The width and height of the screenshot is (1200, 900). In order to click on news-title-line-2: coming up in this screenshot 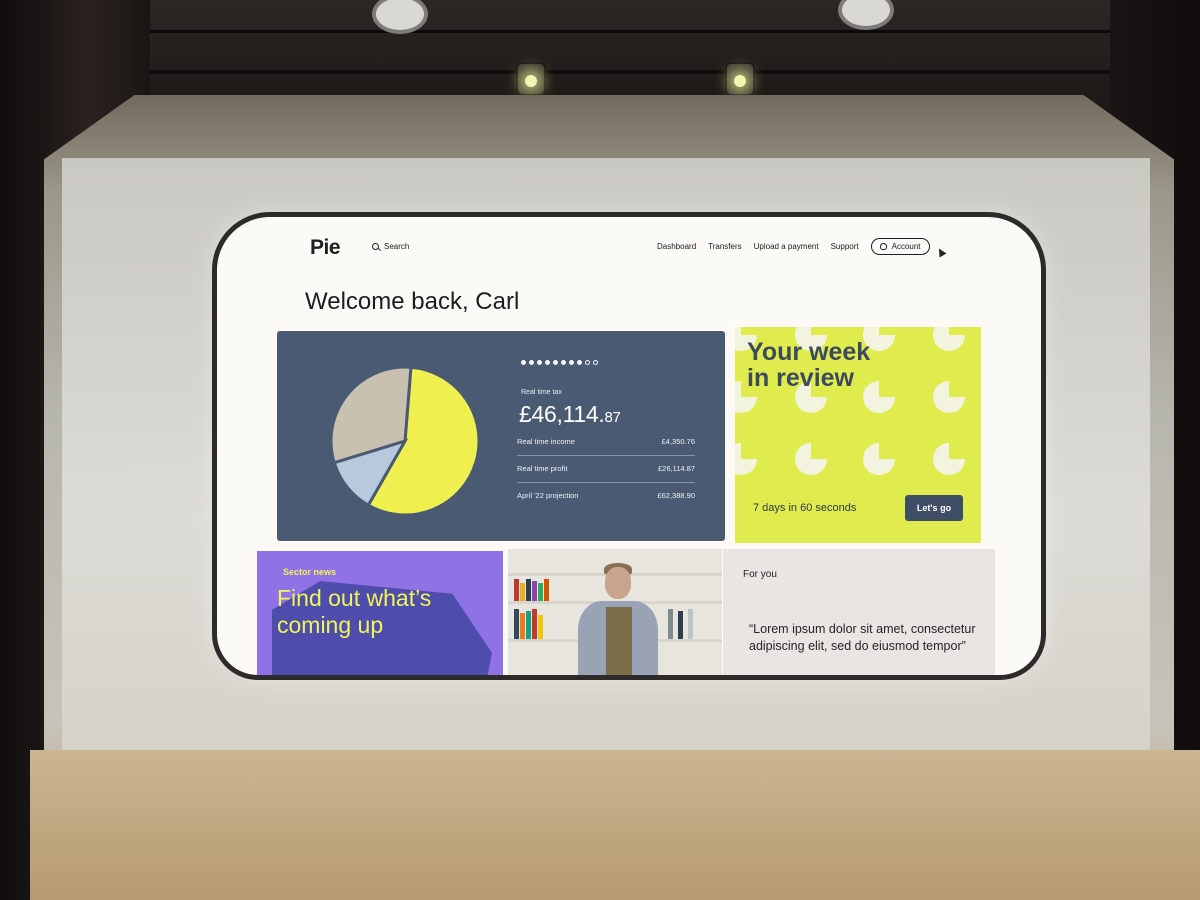, I will do `click(330, 625)`.